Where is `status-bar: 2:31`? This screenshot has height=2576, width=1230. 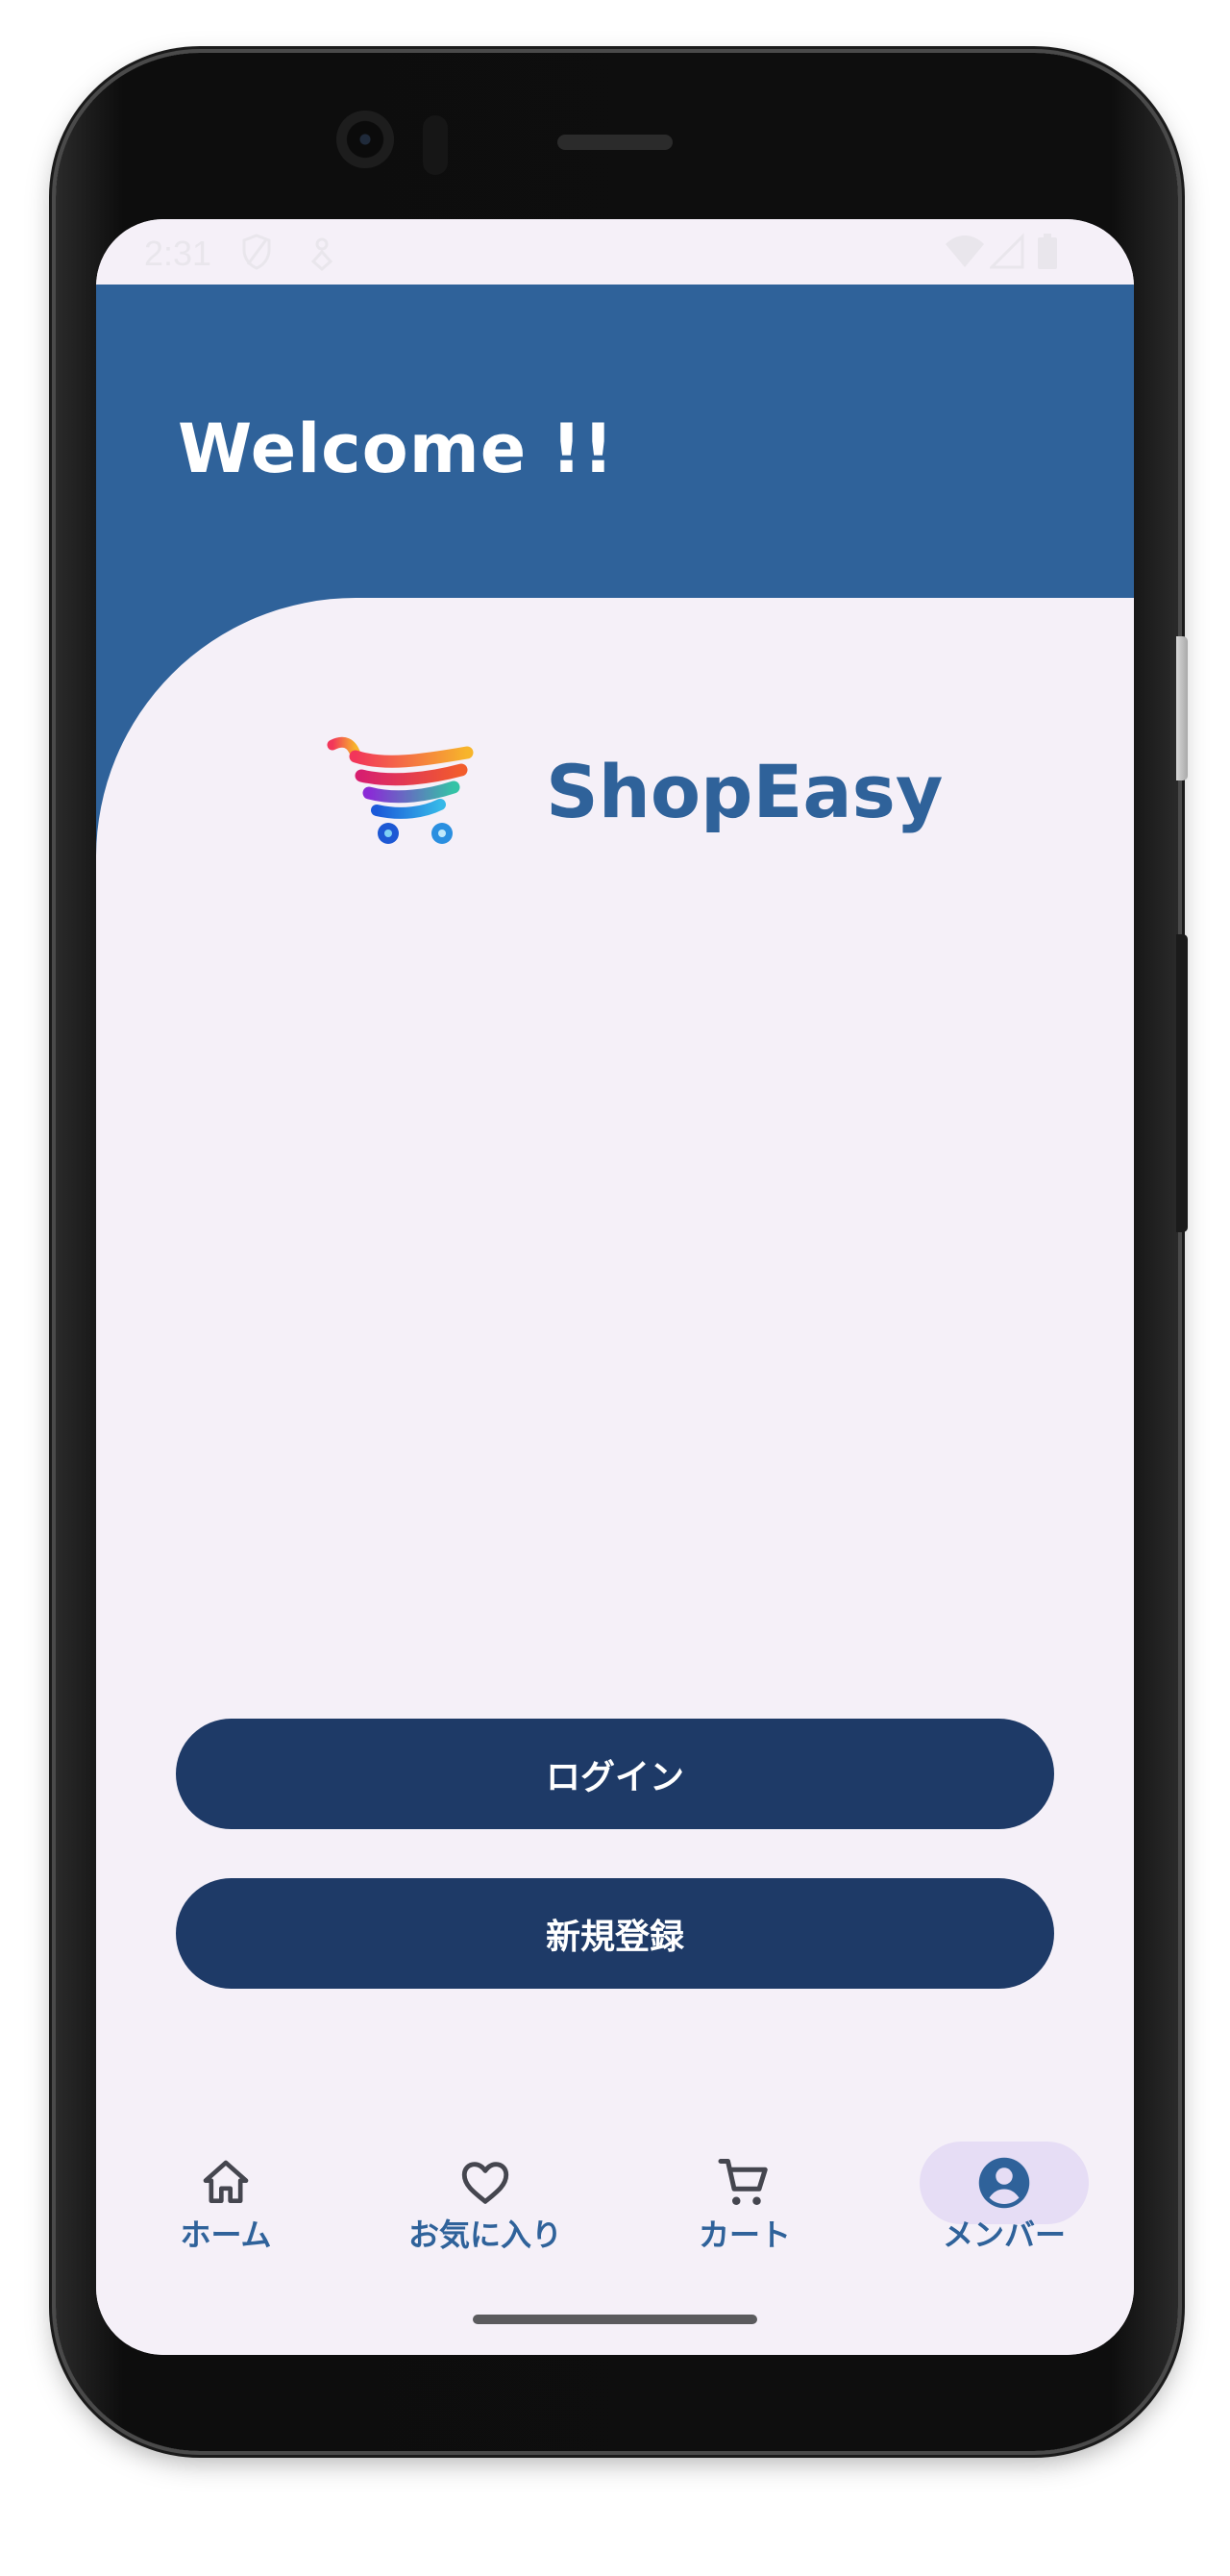
status-bar: 2:31 is located at coordinates (615, 252).